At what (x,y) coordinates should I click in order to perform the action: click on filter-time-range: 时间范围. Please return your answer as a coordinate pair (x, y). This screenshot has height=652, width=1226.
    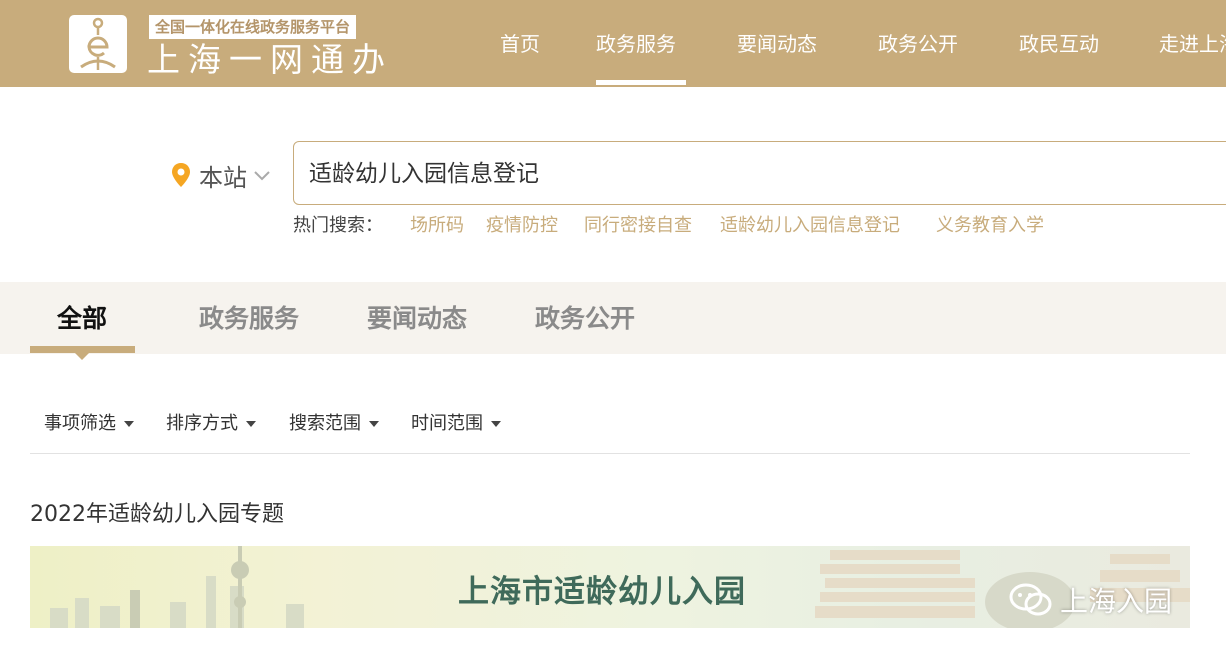
    Looking at the image, I should click on (456, 424).